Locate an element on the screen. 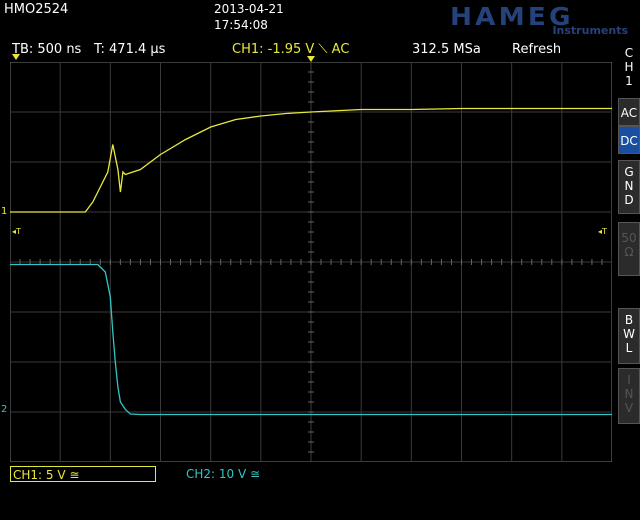 The width and height of the screenshot is (640, 520). sample-rate-label: 312.5 MSa is located at coordinates (446, 49).